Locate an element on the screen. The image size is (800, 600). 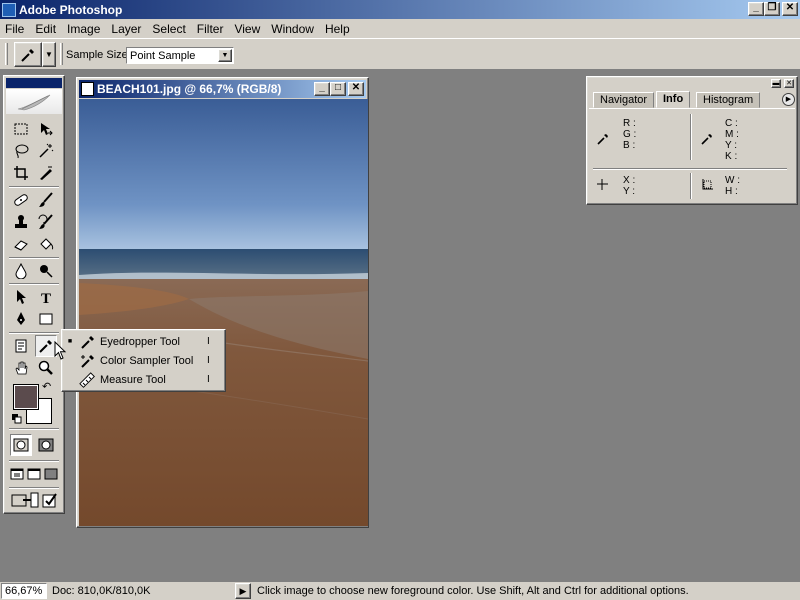
tab-navigator: Navigator is located at coordinates (624, 100).